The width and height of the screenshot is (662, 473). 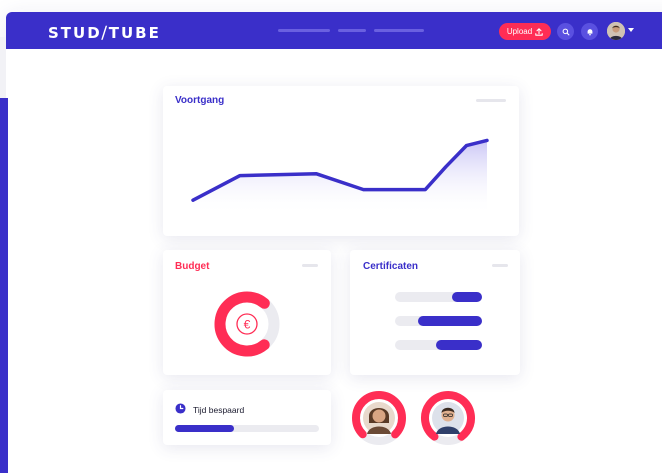 I want to click on upload-label: Upload, so click(x=519, y=31).